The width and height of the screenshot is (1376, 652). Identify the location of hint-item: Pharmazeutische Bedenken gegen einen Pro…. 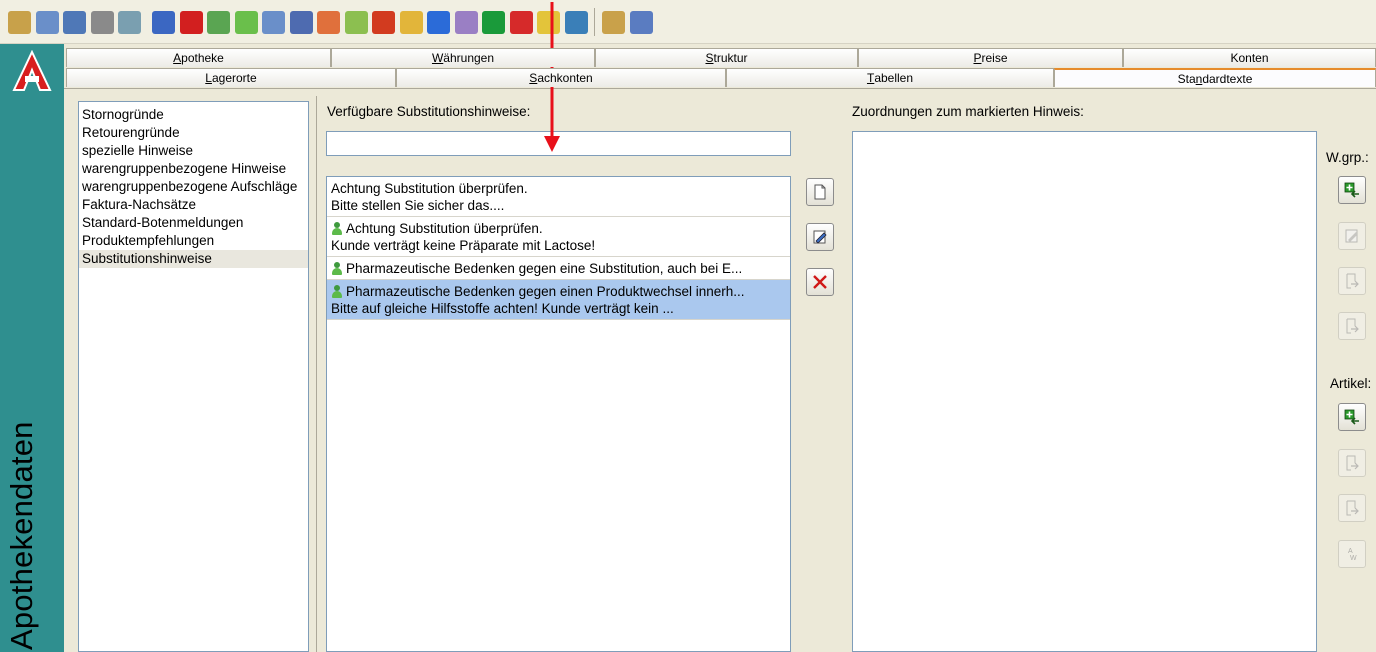
(558, 300).